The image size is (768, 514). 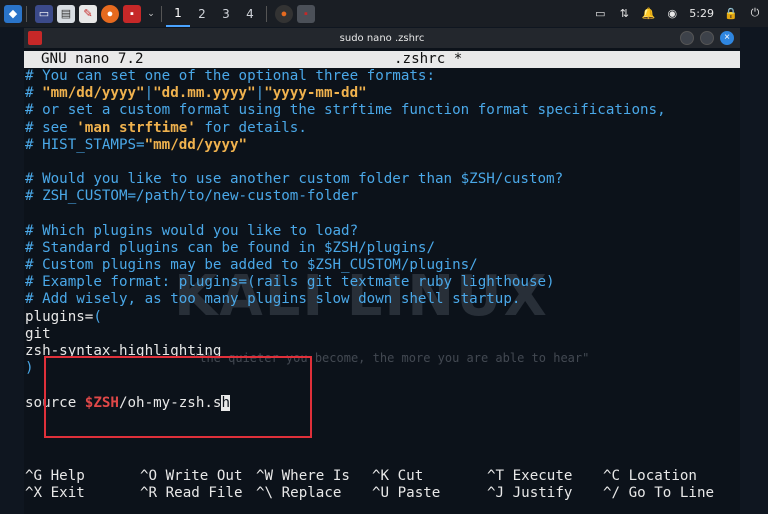 I want to click on editor-line: # see 'man strftime' for details., so click(x=345, y=128).